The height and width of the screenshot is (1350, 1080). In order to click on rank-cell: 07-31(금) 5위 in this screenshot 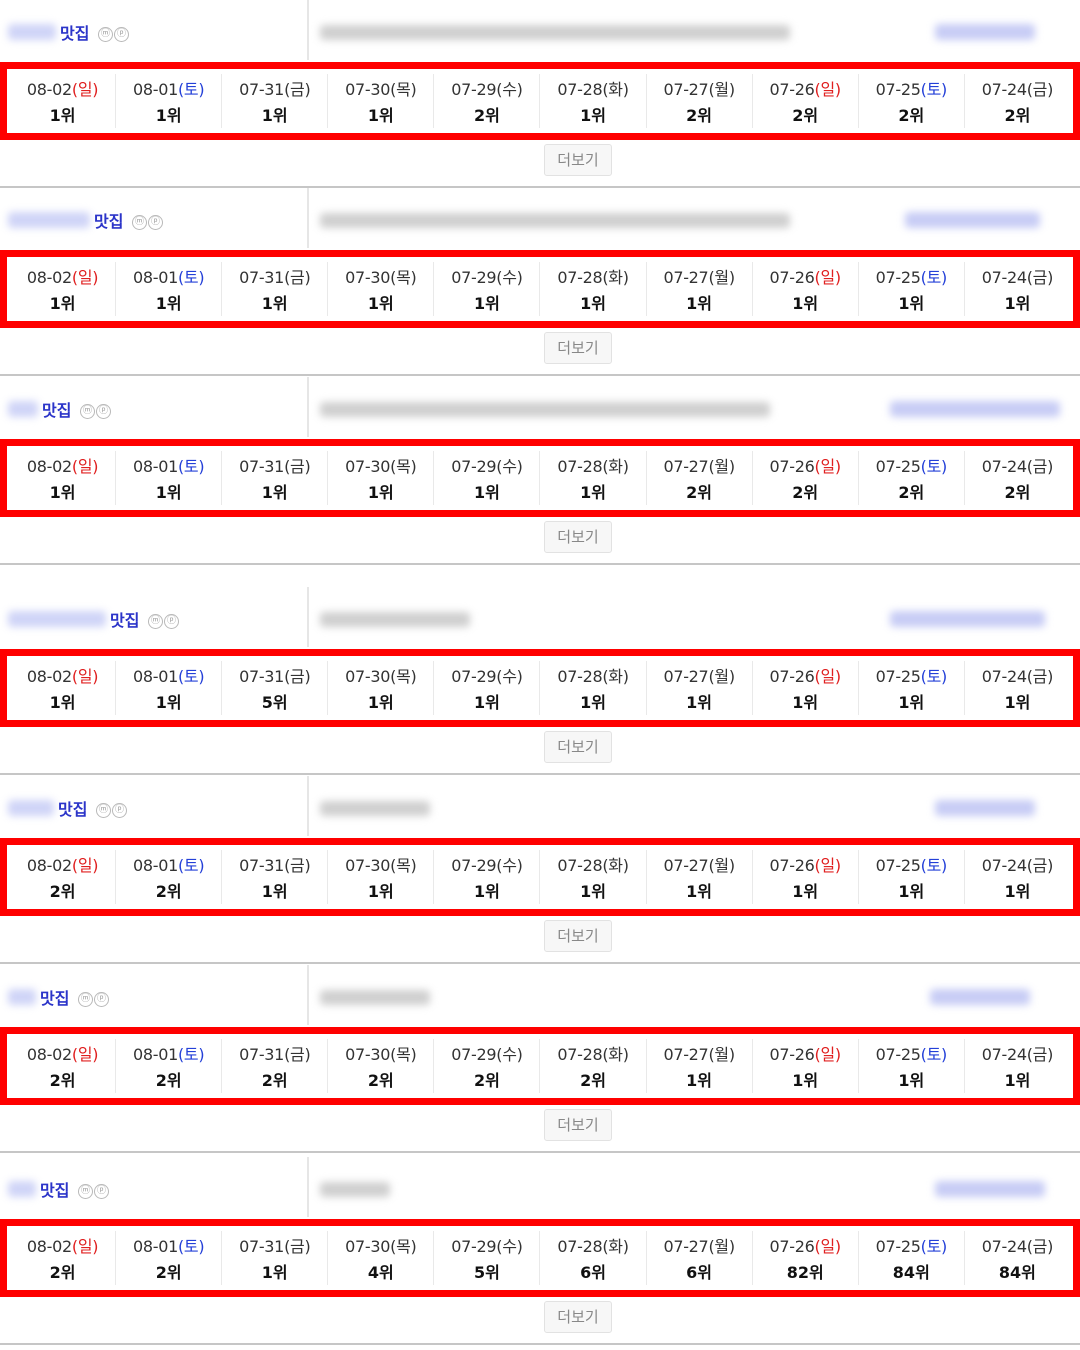, I will do `click(275, 688)`.